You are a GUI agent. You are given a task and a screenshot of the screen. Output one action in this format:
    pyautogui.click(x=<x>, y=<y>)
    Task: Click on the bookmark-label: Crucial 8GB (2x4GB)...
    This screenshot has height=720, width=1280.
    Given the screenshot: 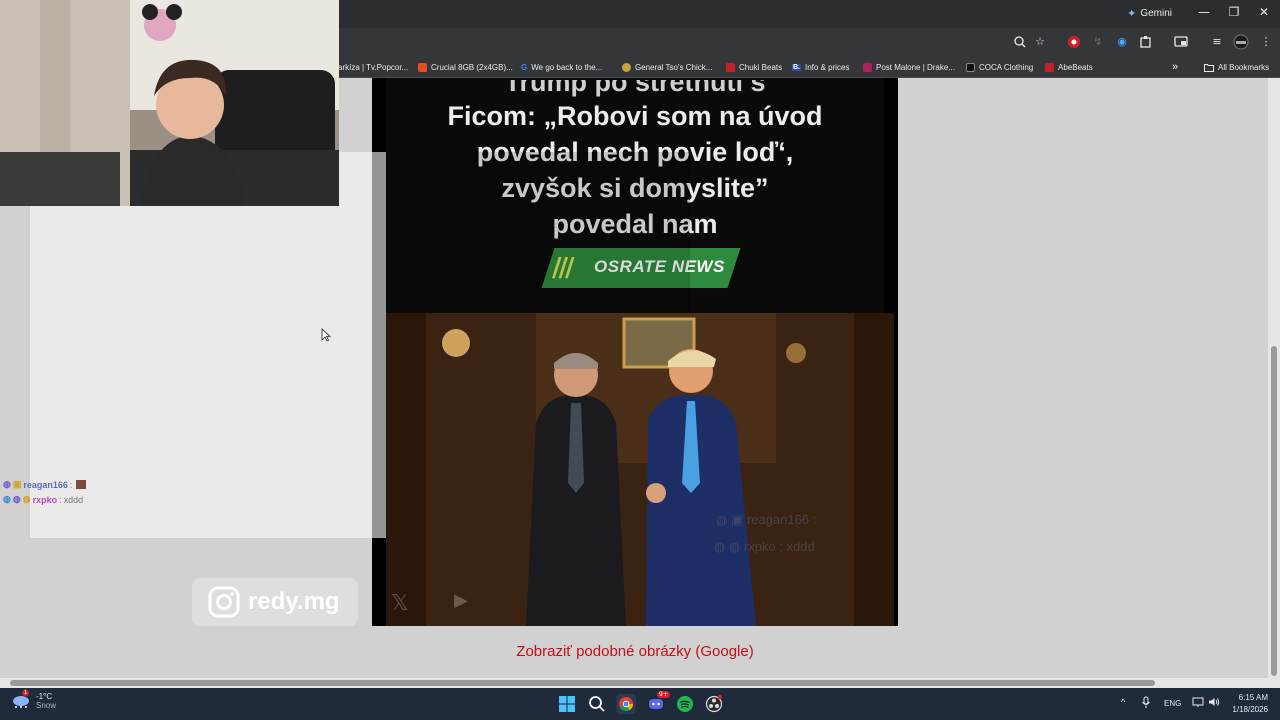 What is the action you would take?
    pyautogui.click(x=472, y=67)
    